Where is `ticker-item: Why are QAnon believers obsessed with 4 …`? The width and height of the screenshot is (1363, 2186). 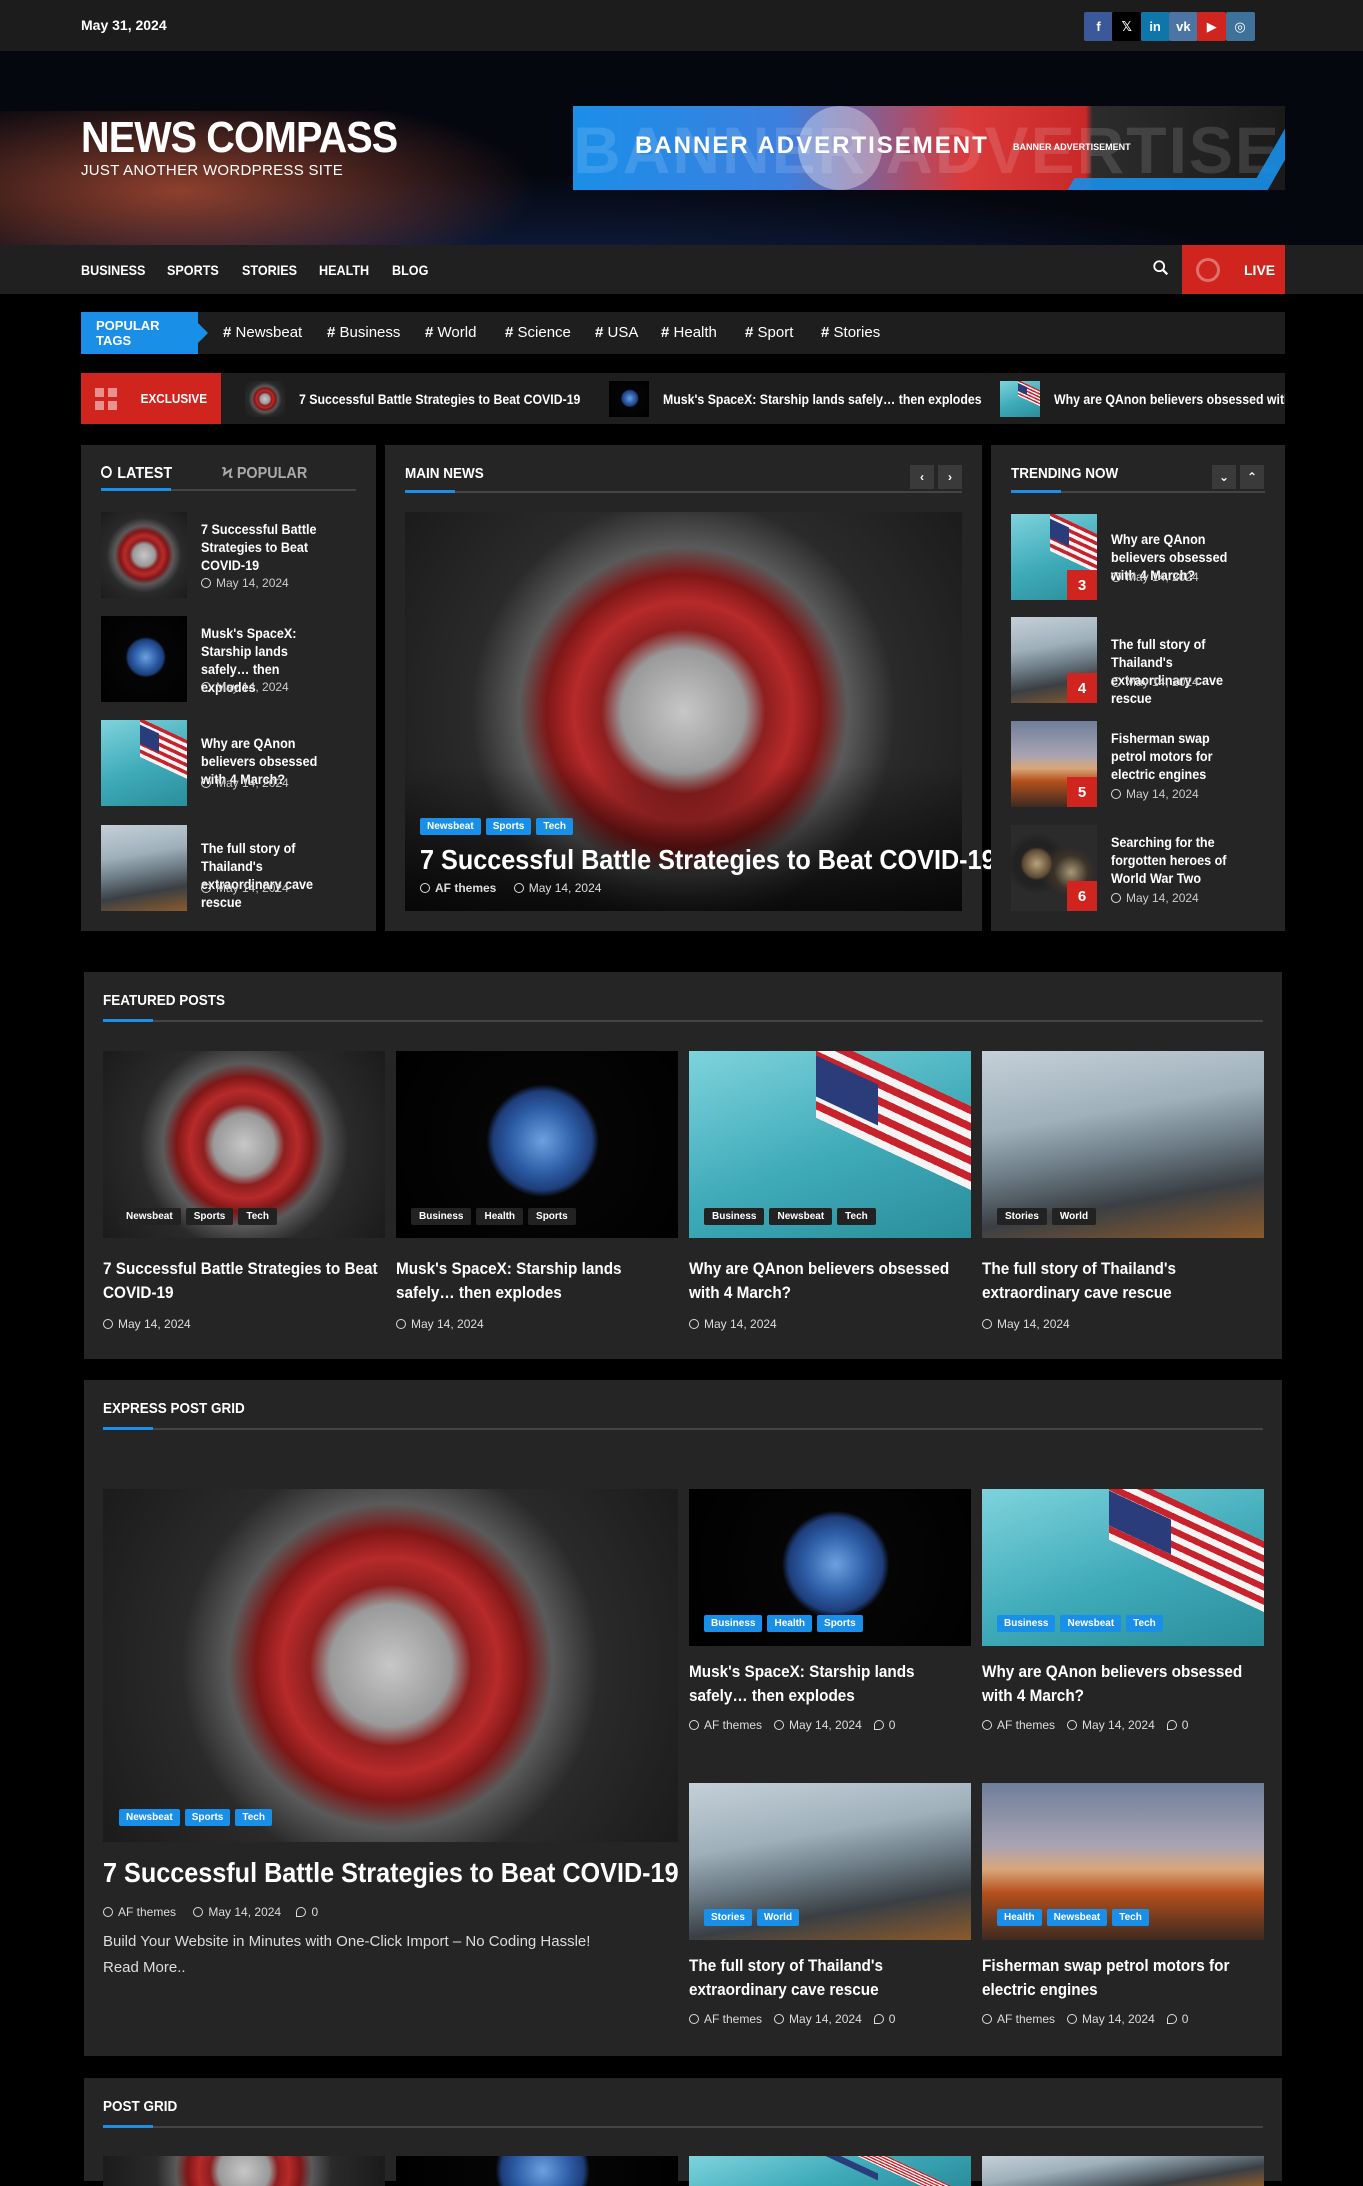 ticker-item: Why are QAnon believers obsessed with 4 … is located at coordinates (1142, 399).